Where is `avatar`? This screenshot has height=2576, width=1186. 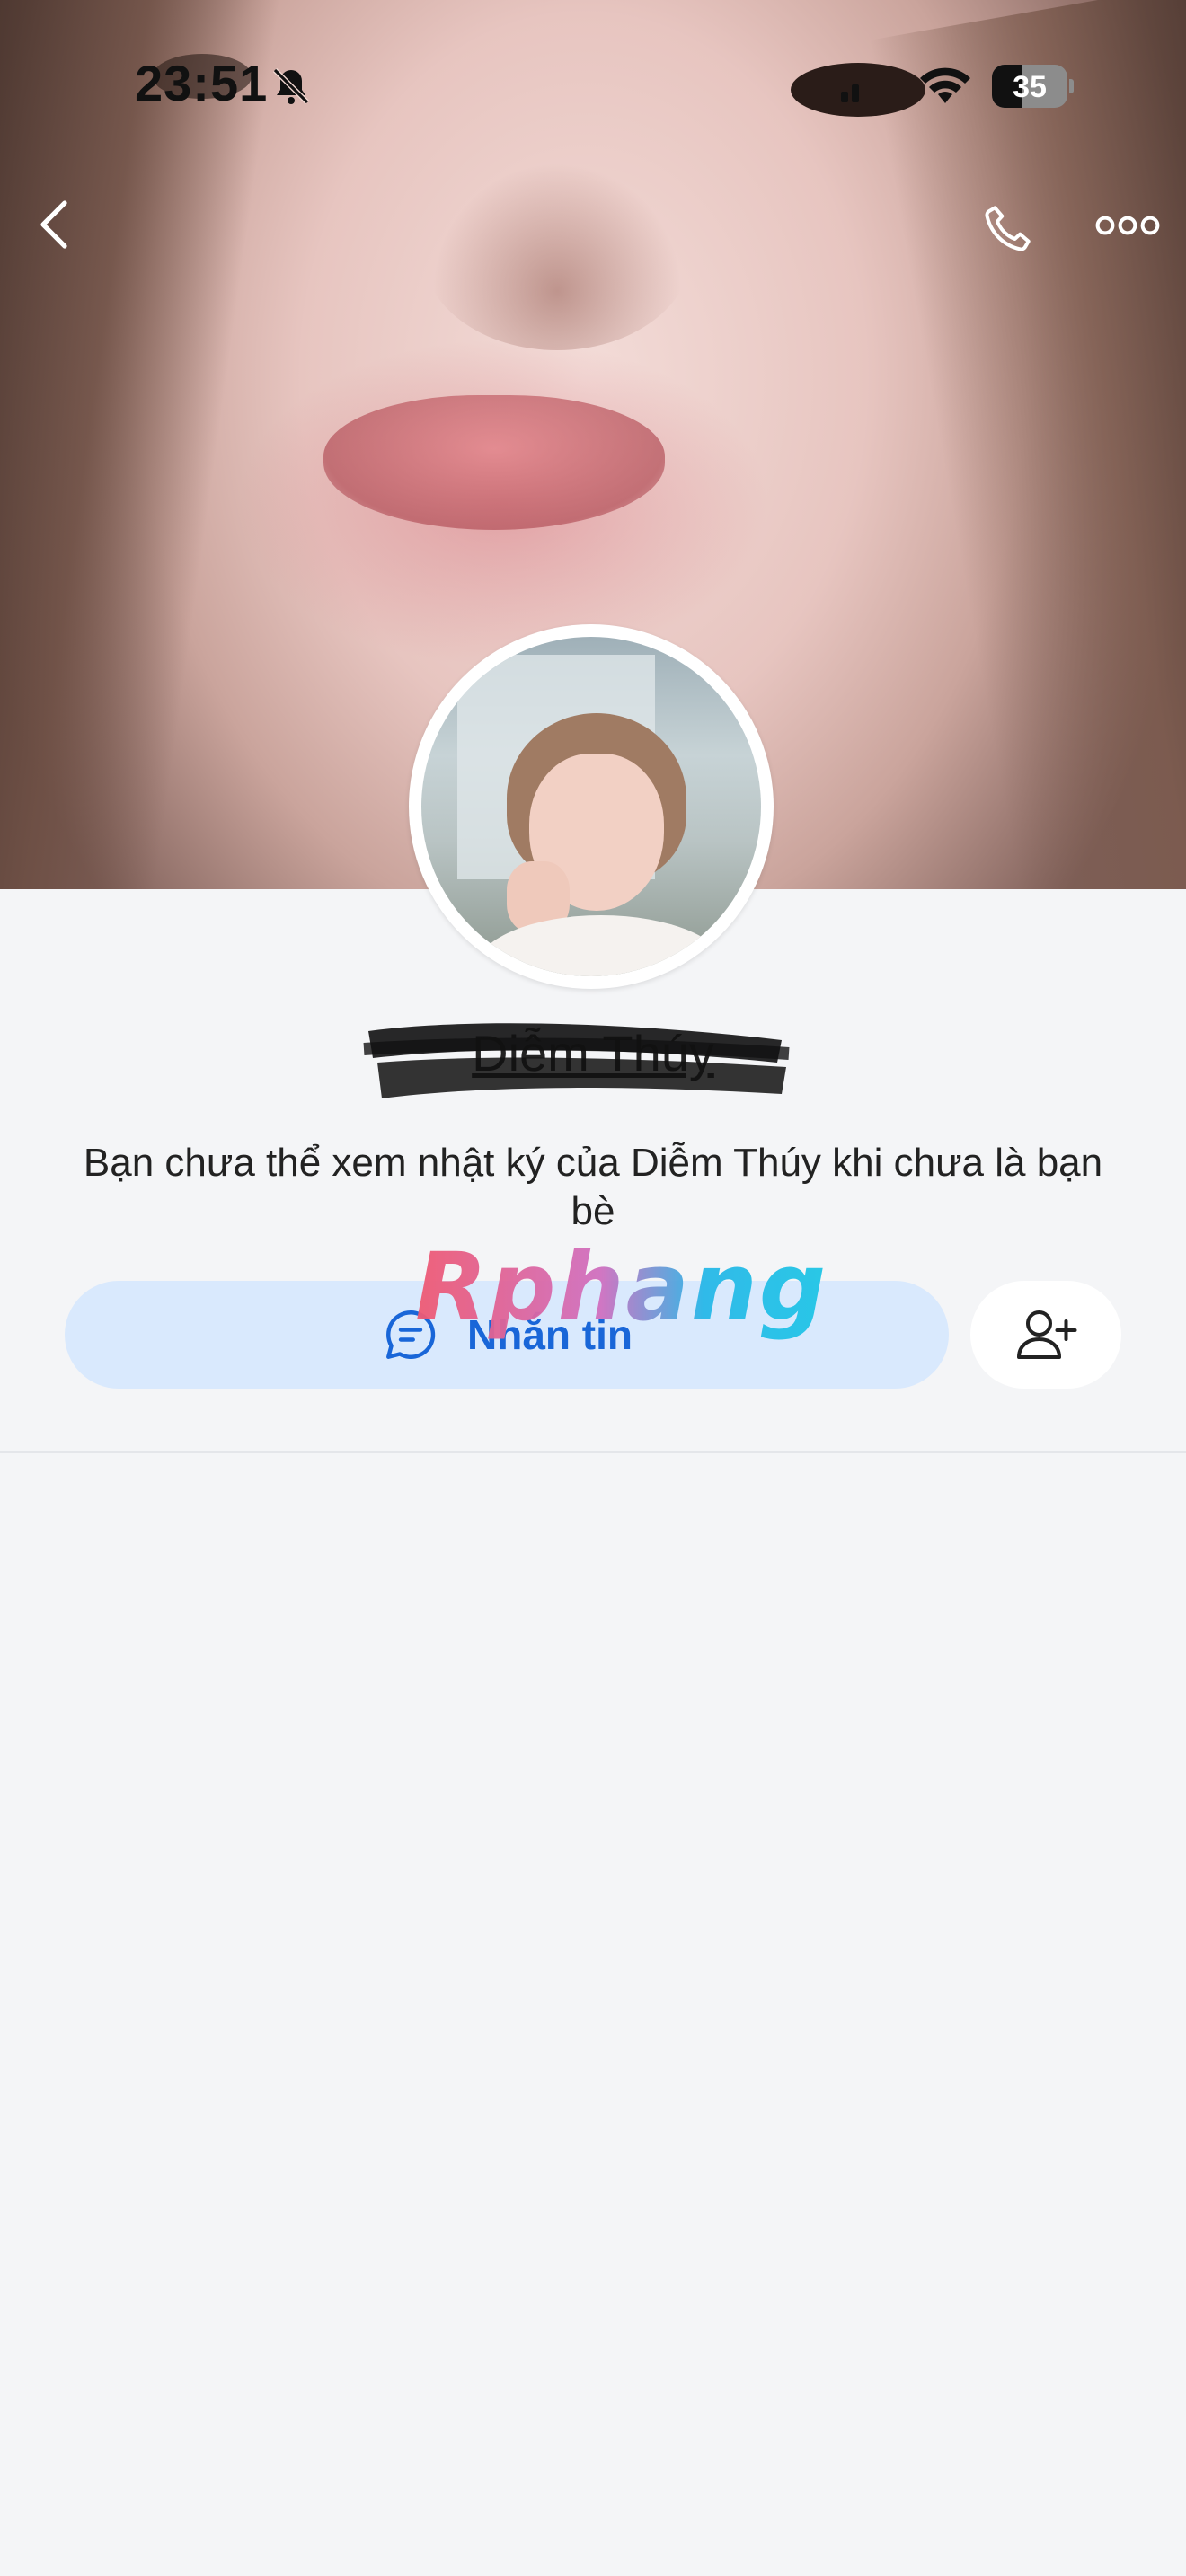
avatar is located at coordinates (591, 806).